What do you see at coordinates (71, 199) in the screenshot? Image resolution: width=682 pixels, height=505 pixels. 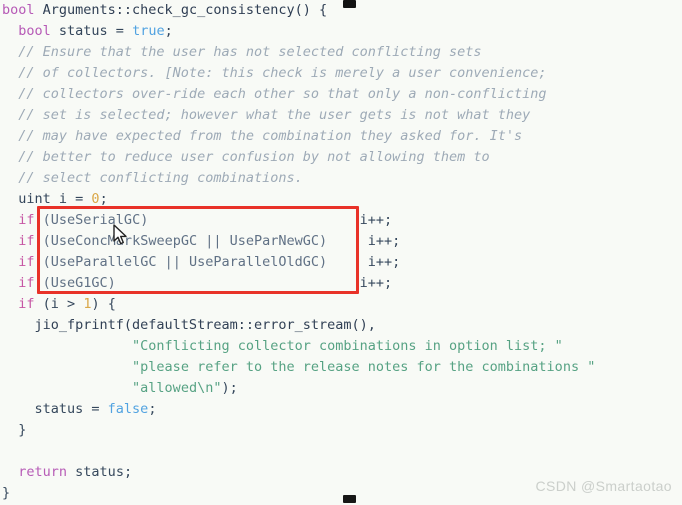 I see `assignment: i =` at bounding box center [71, 199].